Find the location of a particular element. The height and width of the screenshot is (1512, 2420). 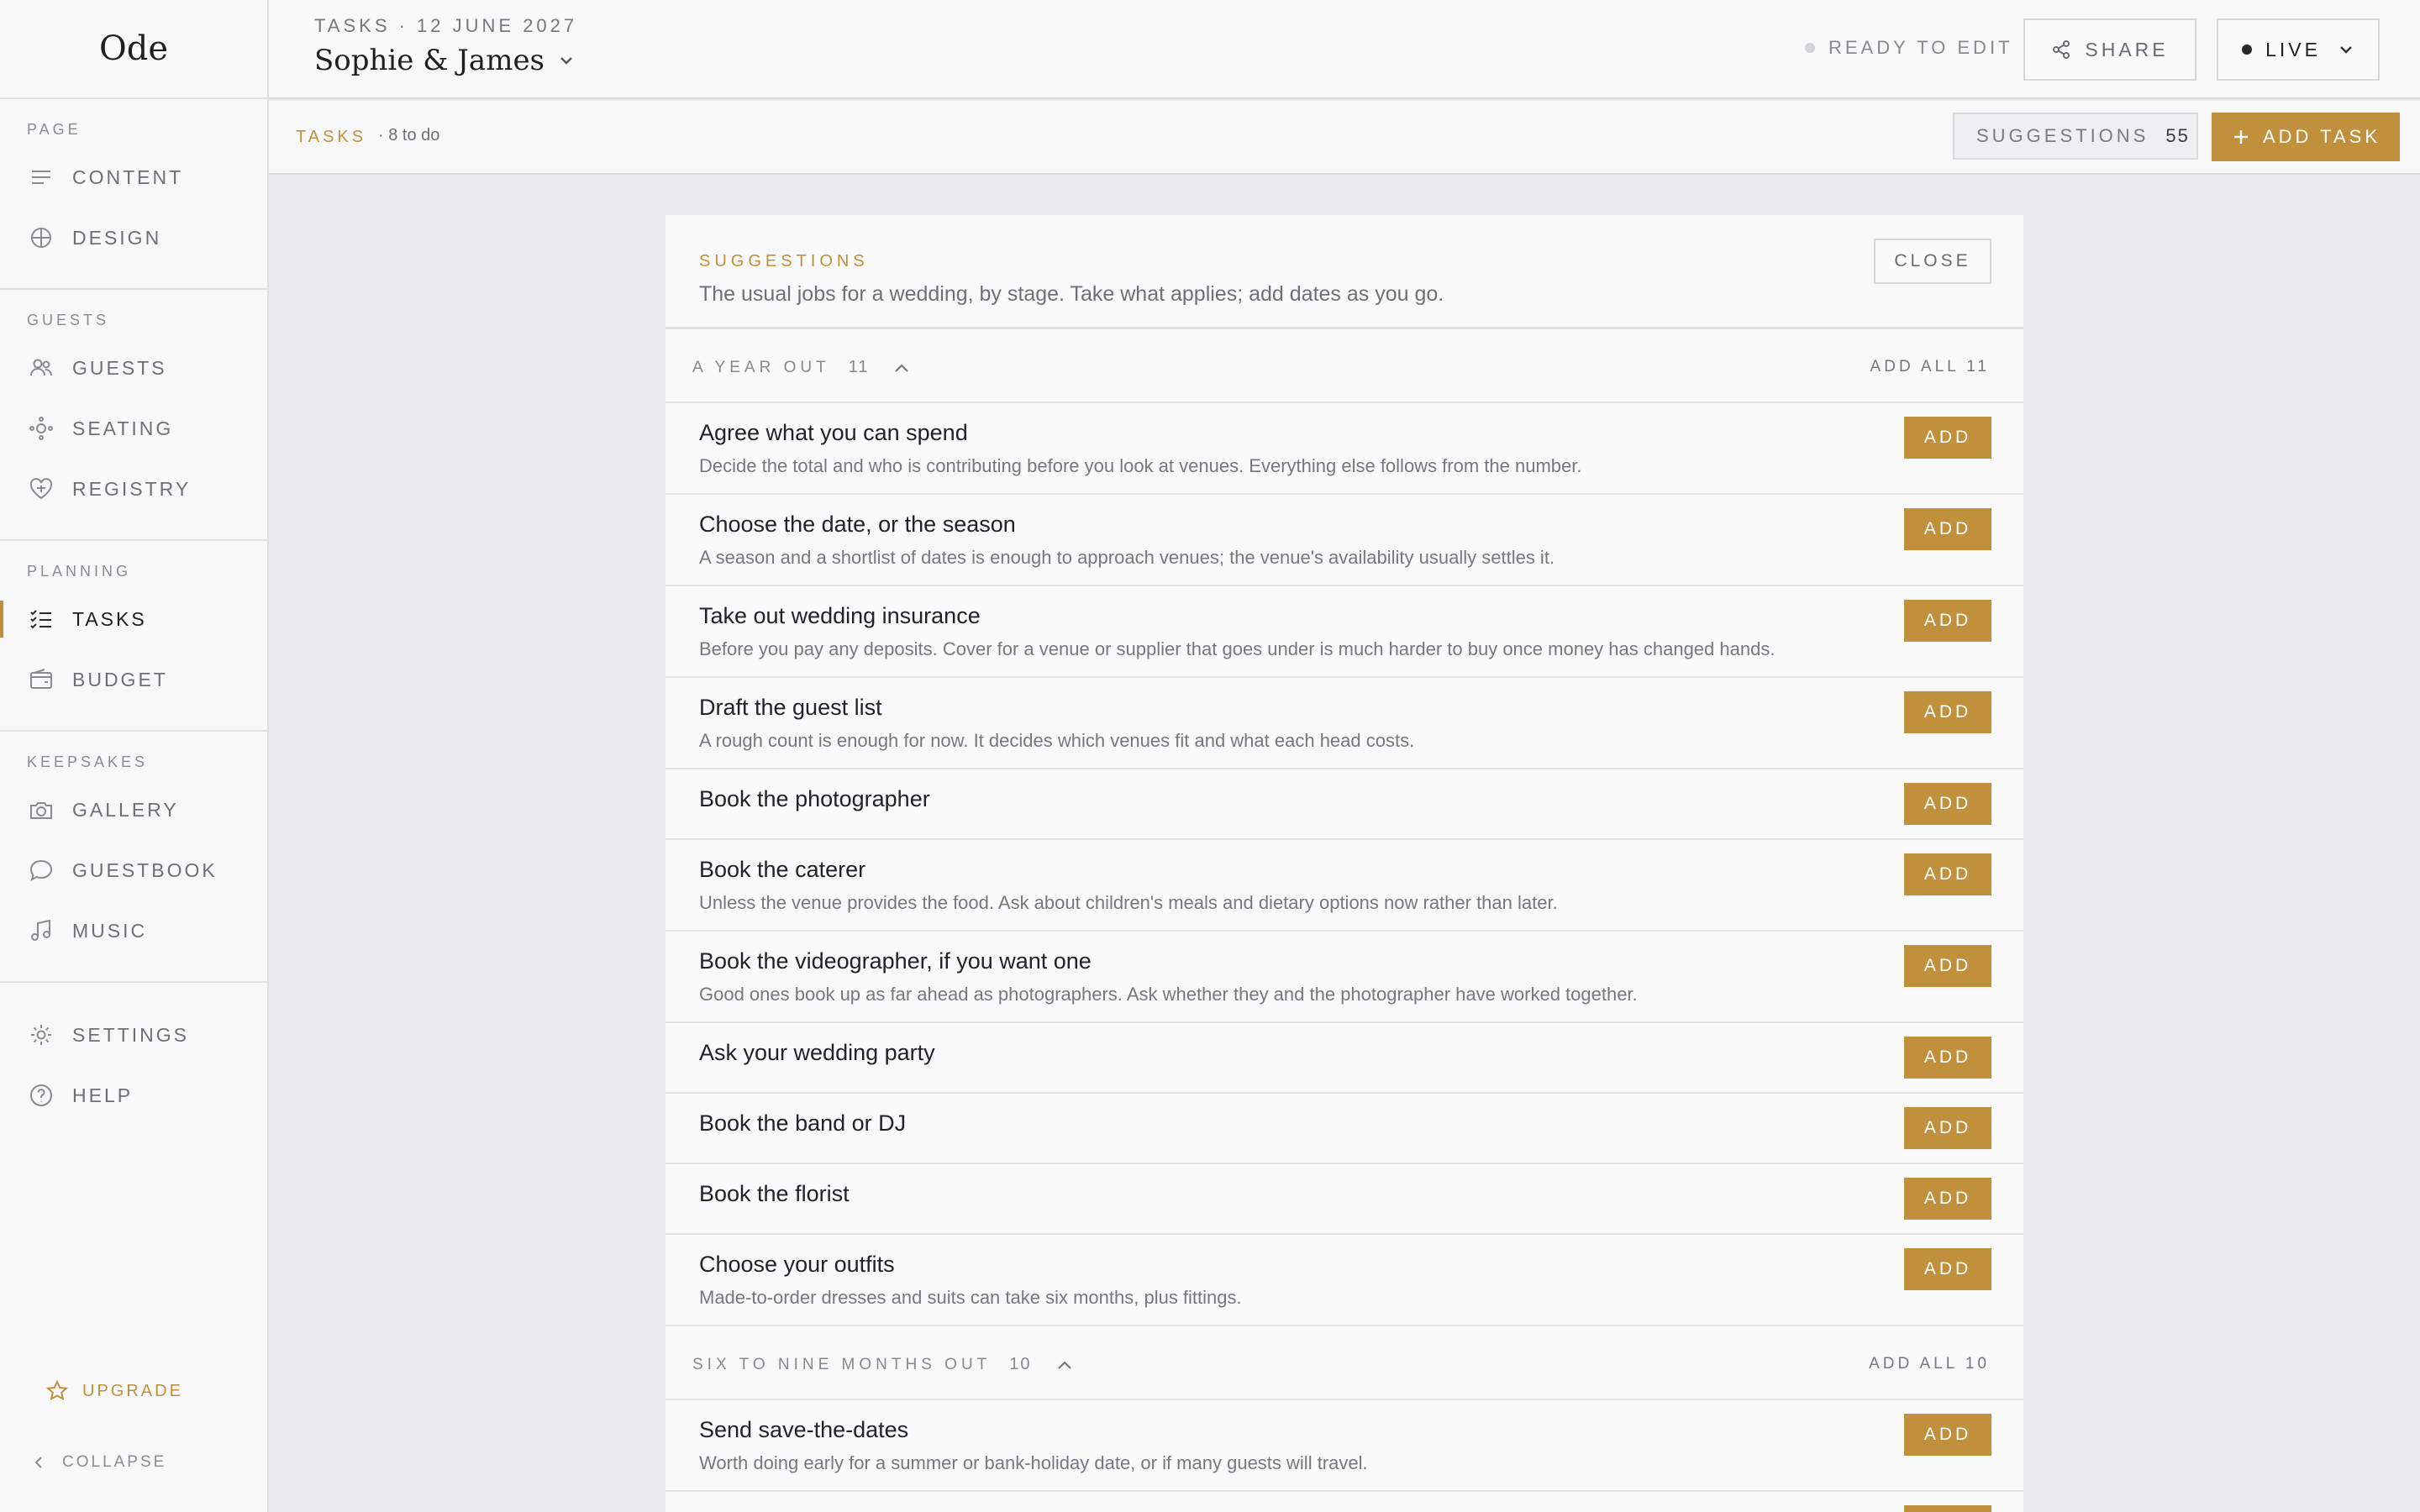

sidebar-item-budget: BUDGET is located at coordinates (133, 679).